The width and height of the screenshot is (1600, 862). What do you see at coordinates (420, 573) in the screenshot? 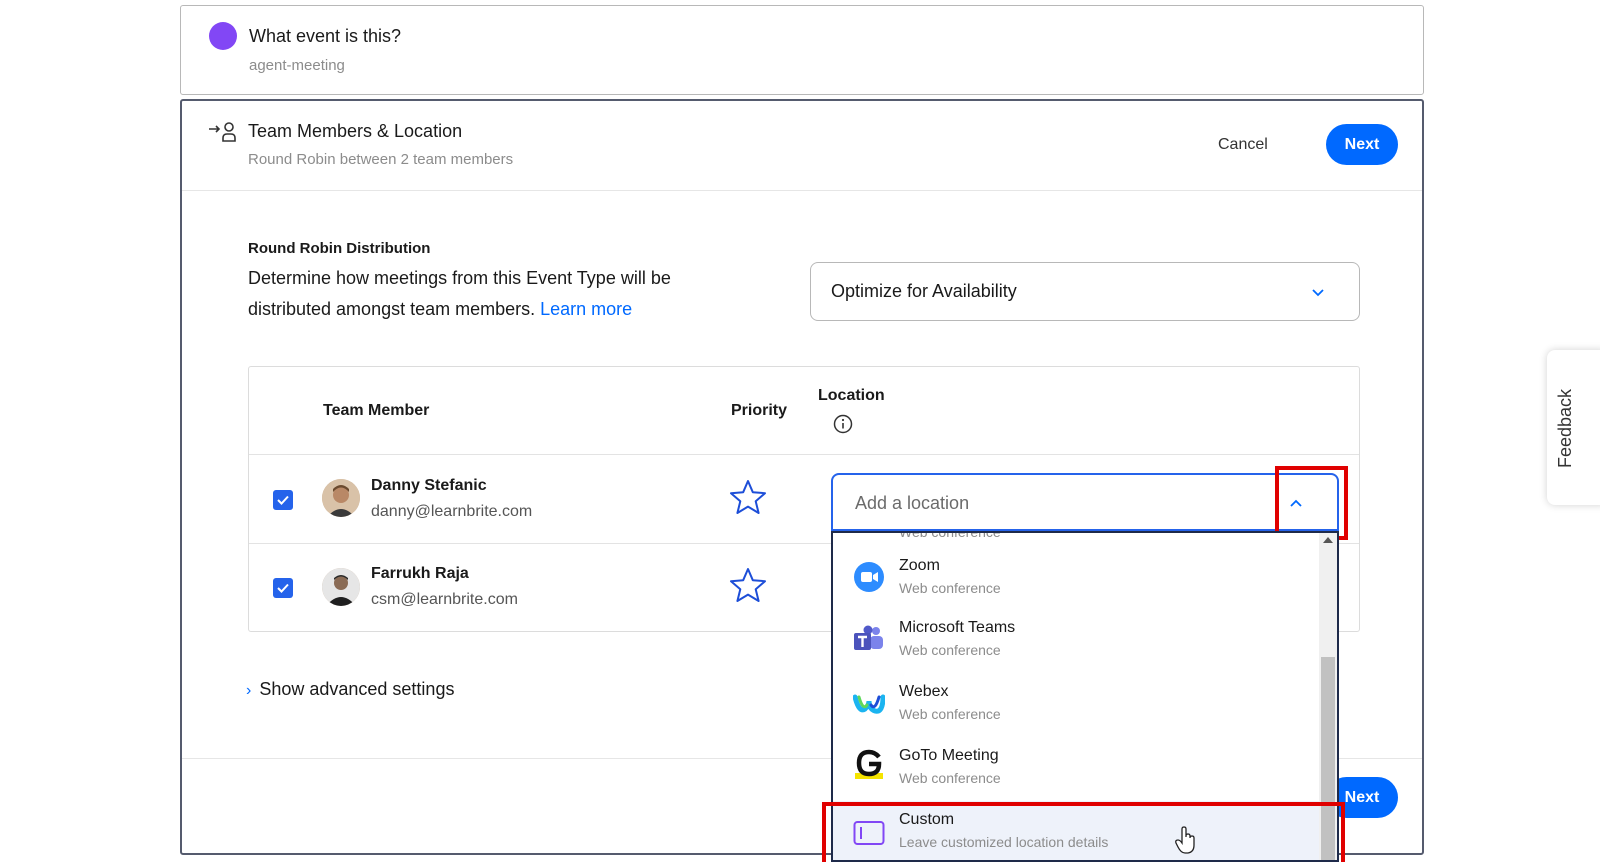
I see `member-name: Farrukh Raja` at bounding box center [420, 573].